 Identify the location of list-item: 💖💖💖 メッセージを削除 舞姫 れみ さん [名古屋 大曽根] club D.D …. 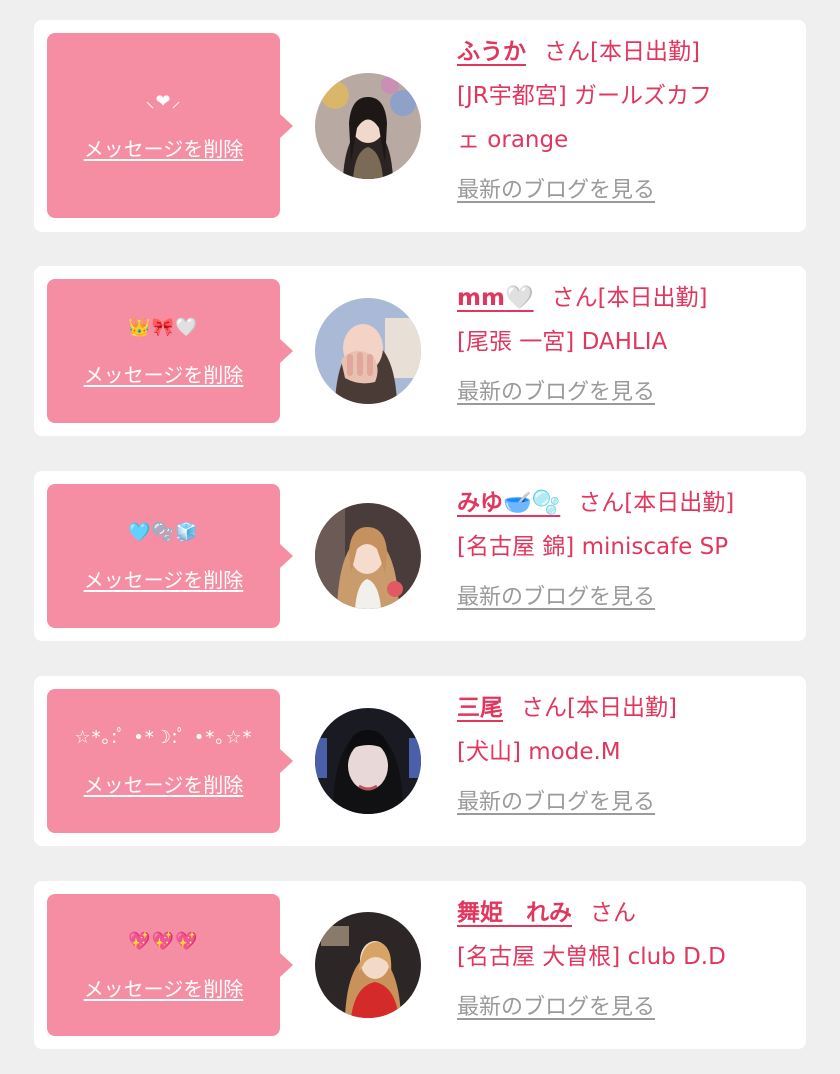
(420, 965).